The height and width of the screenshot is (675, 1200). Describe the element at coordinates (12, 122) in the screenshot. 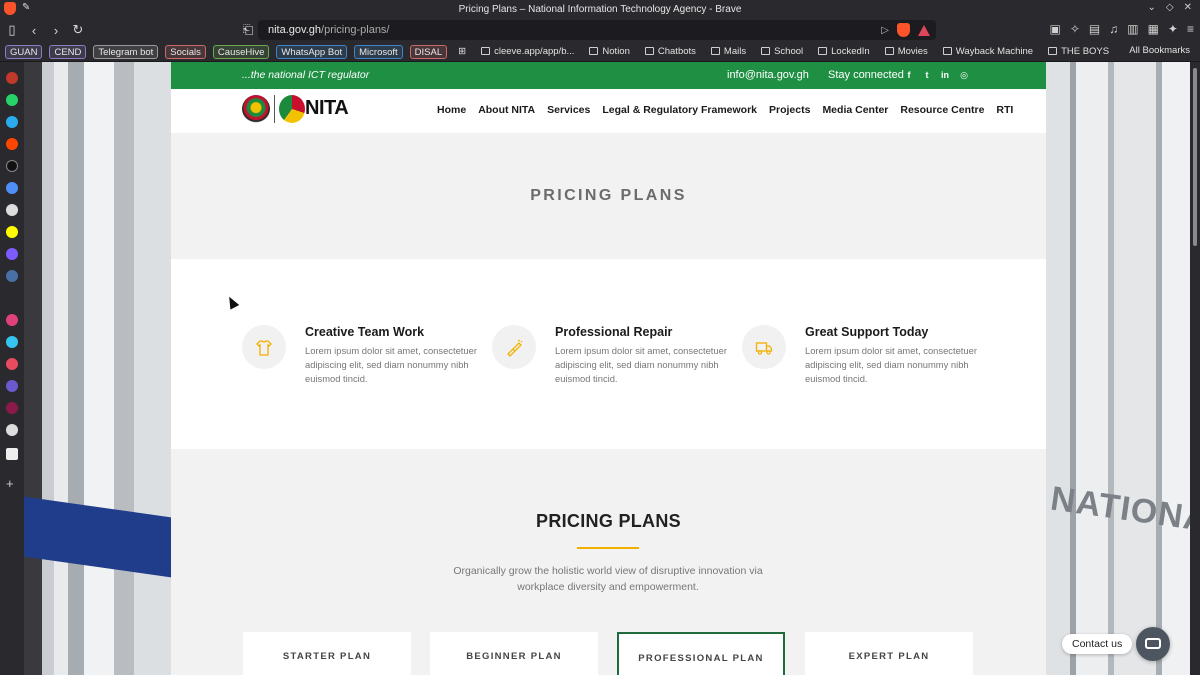

I see `telegram-icon` at that location.